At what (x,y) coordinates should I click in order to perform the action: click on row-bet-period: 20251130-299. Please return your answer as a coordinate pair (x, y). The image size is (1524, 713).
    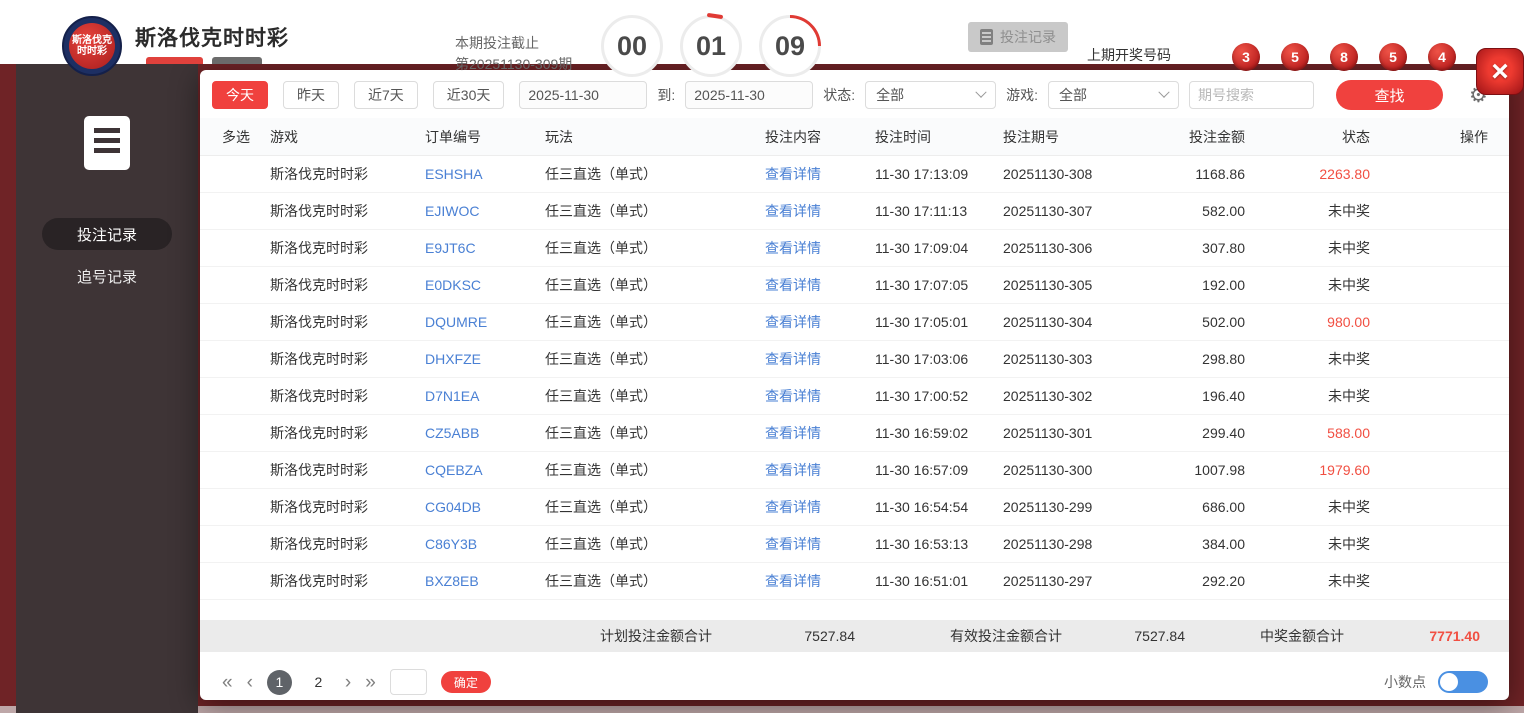
    Looking at the image, I should click on (1048, 507).